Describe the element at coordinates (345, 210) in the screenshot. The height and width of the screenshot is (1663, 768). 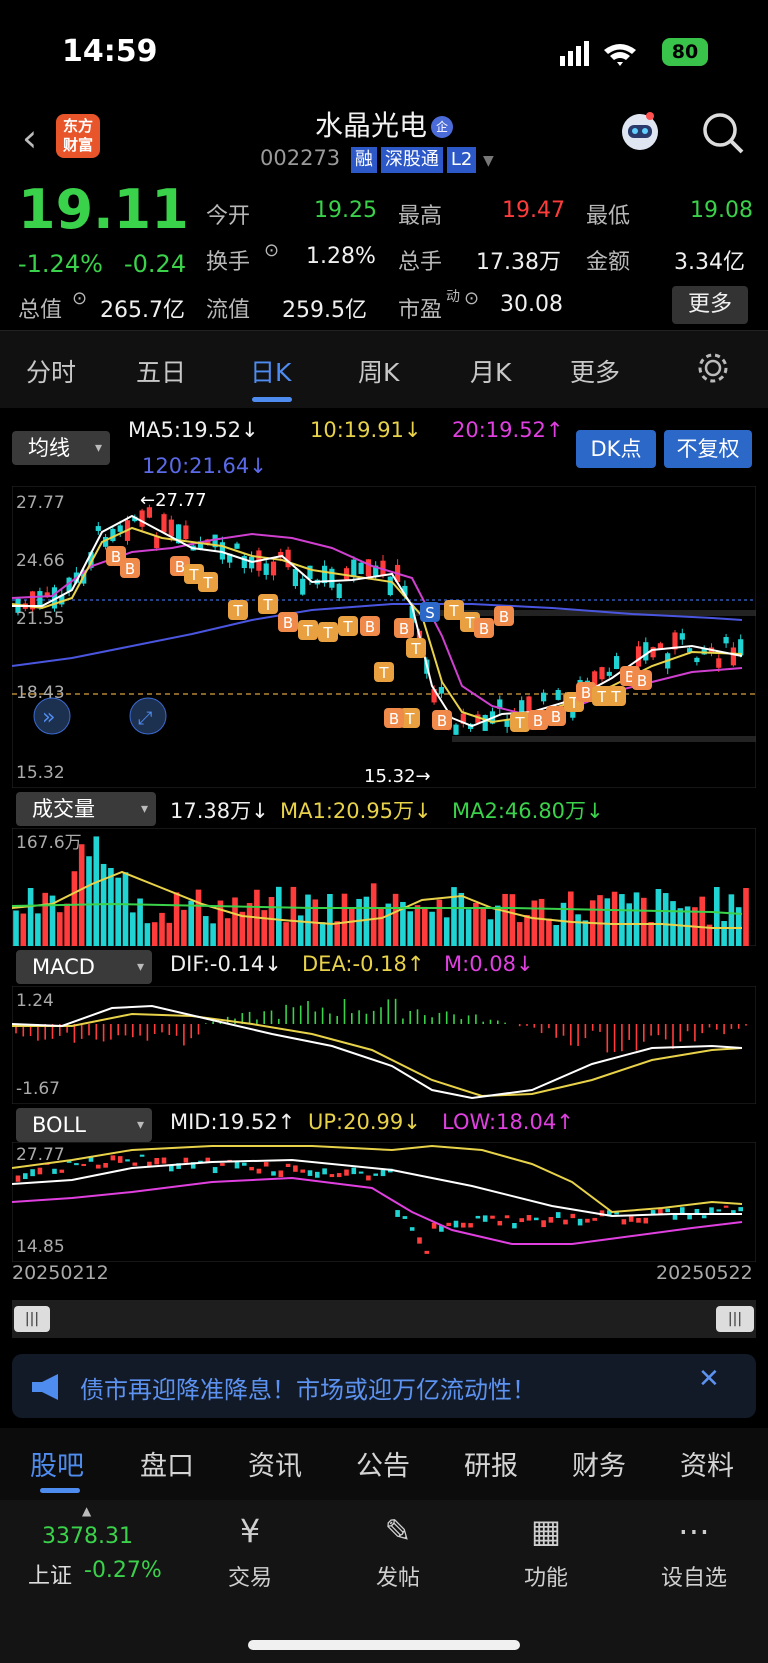
I see `open-value: 19.25` at that location.